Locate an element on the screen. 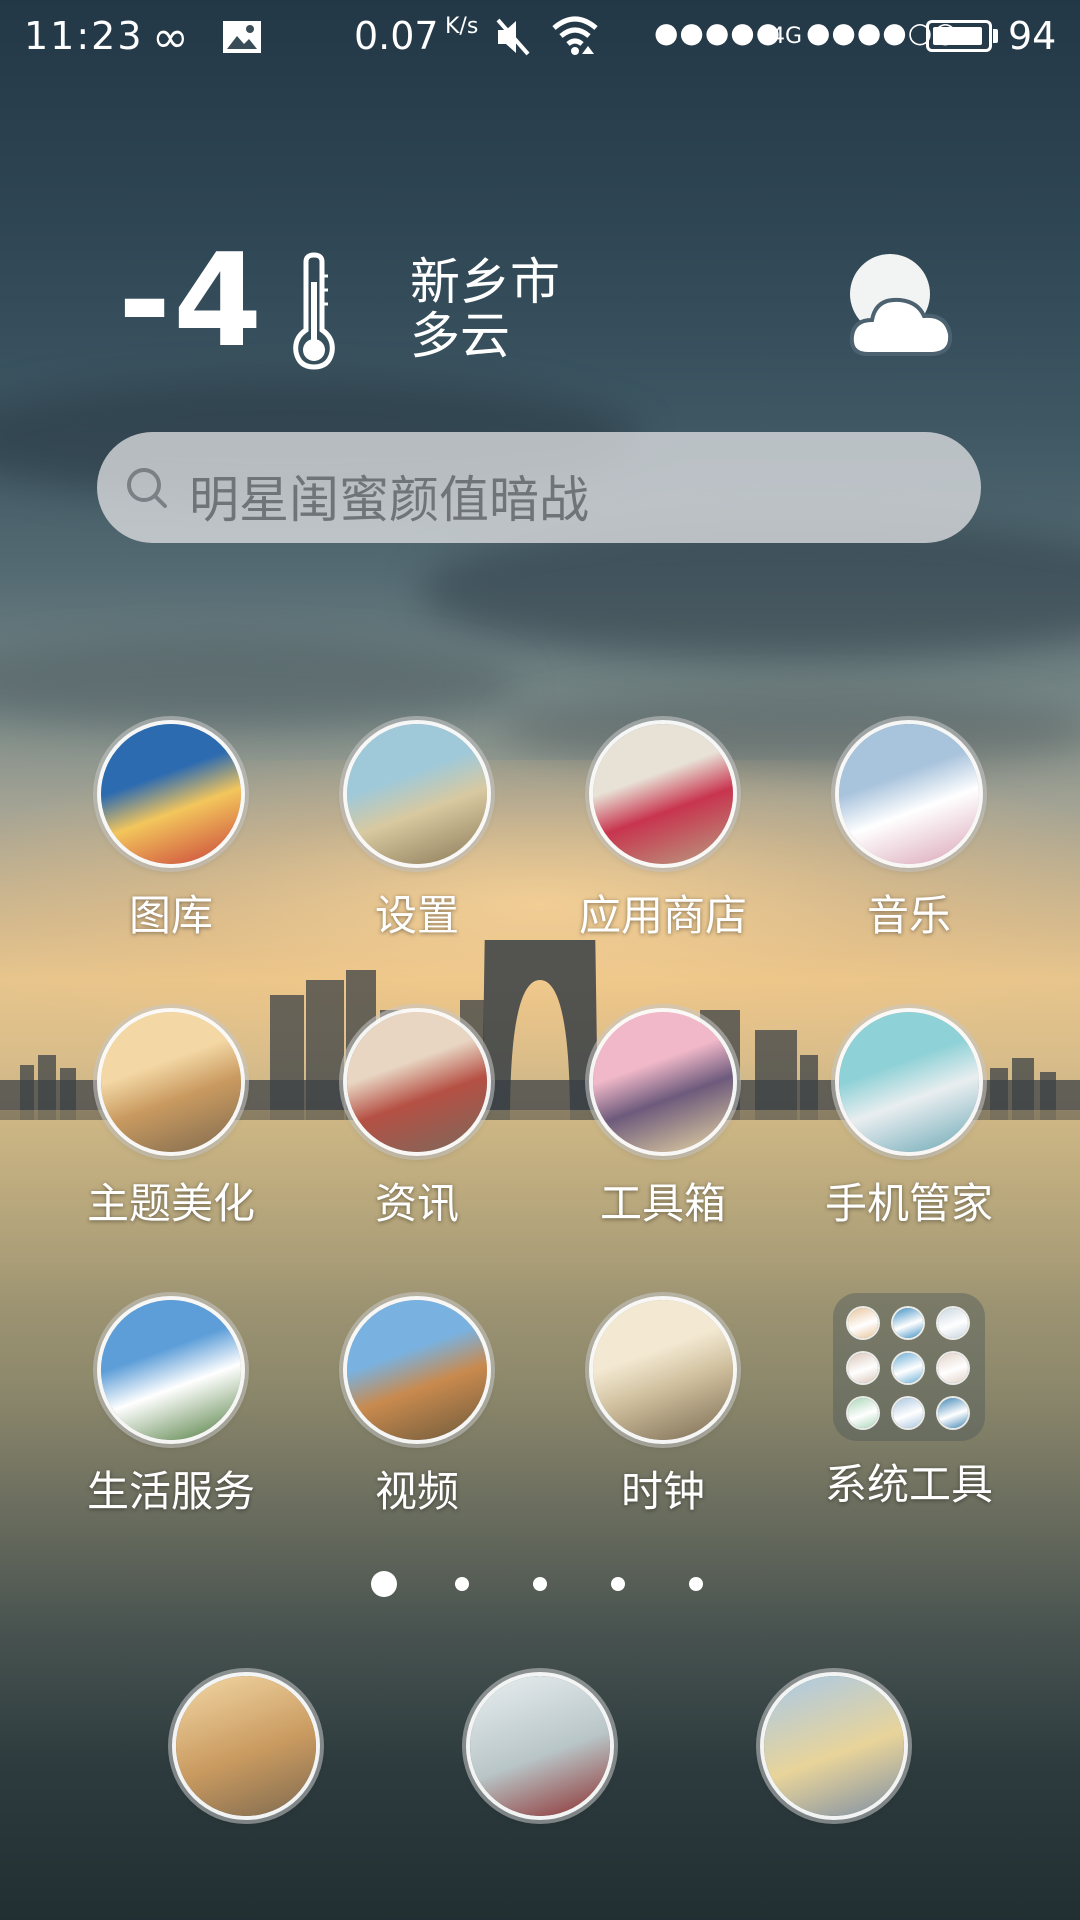 This screenshot has height=1920, width=1080. page-dot-active is located at coordinates (384, 1584).